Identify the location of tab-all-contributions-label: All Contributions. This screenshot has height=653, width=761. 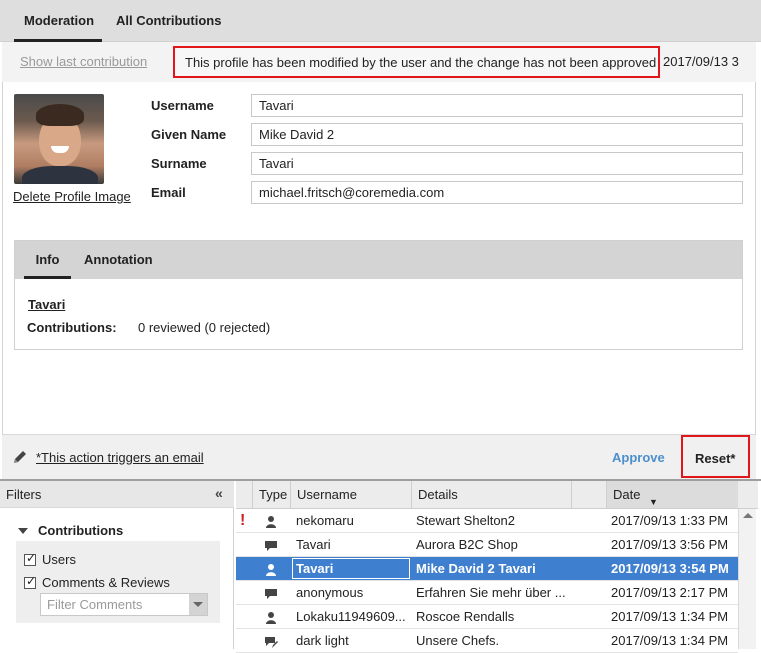
(169, 20).